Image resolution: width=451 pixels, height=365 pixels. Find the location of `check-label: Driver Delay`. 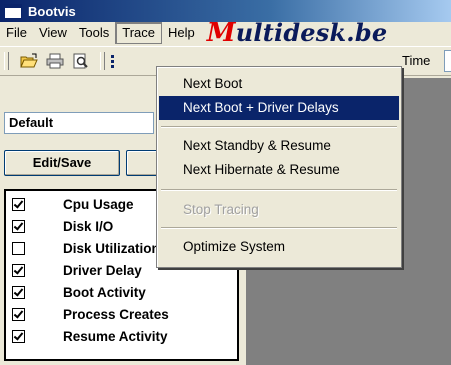

check-label: Driver Delay is located at coordinates (102, 270).